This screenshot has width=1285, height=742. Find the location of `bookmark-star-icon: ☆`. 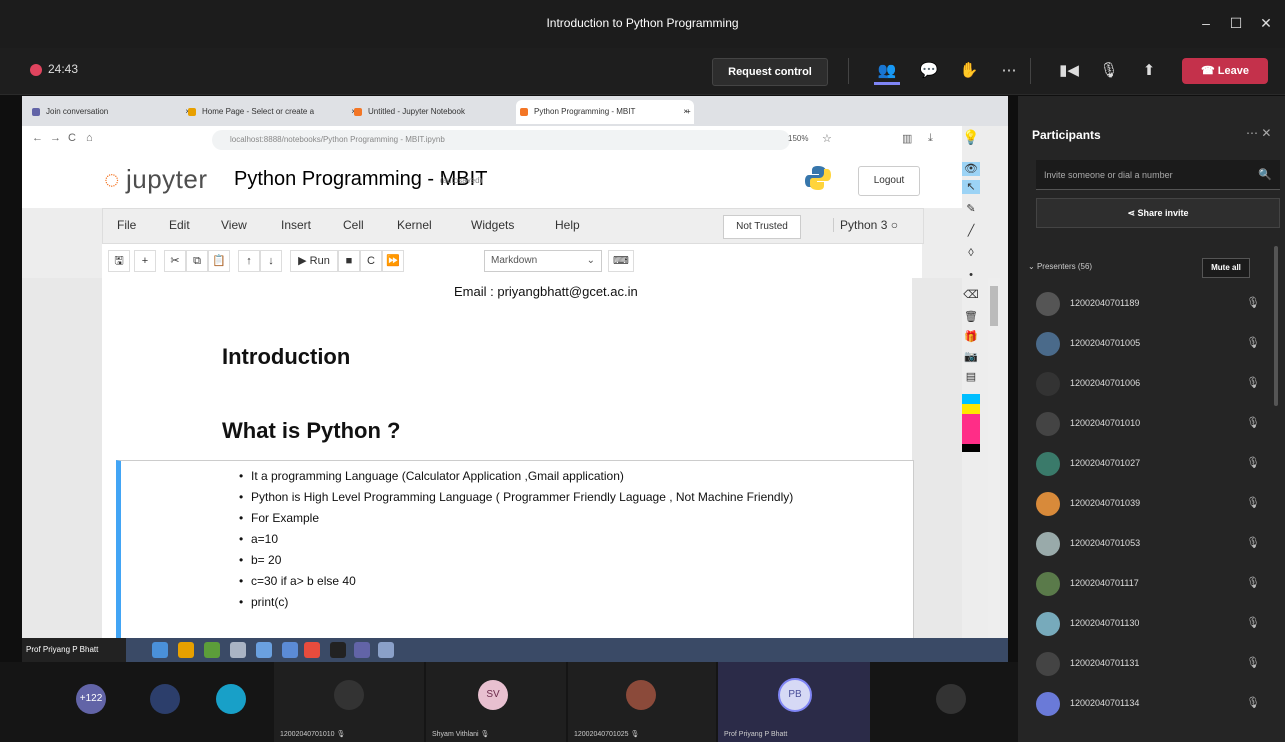

bookmark-star-icon: ☆ is located at coordinates (827, 138).